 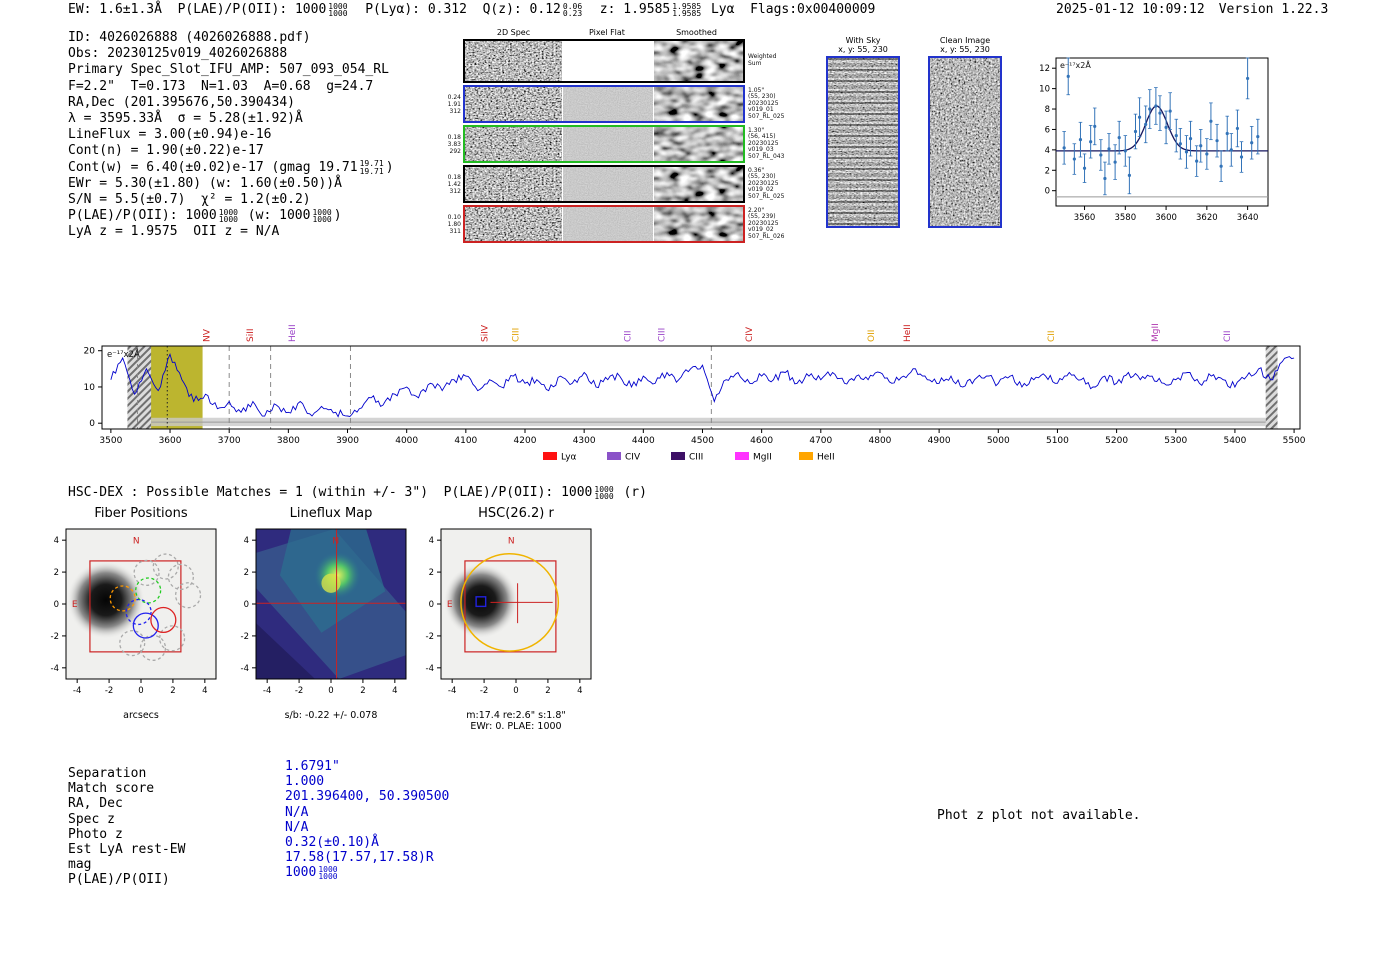 I want to click on 2d-row-annotation: 1.05" (55, 230) 20230125 v019_01 507_RL_025, so click(x=766, y=103).